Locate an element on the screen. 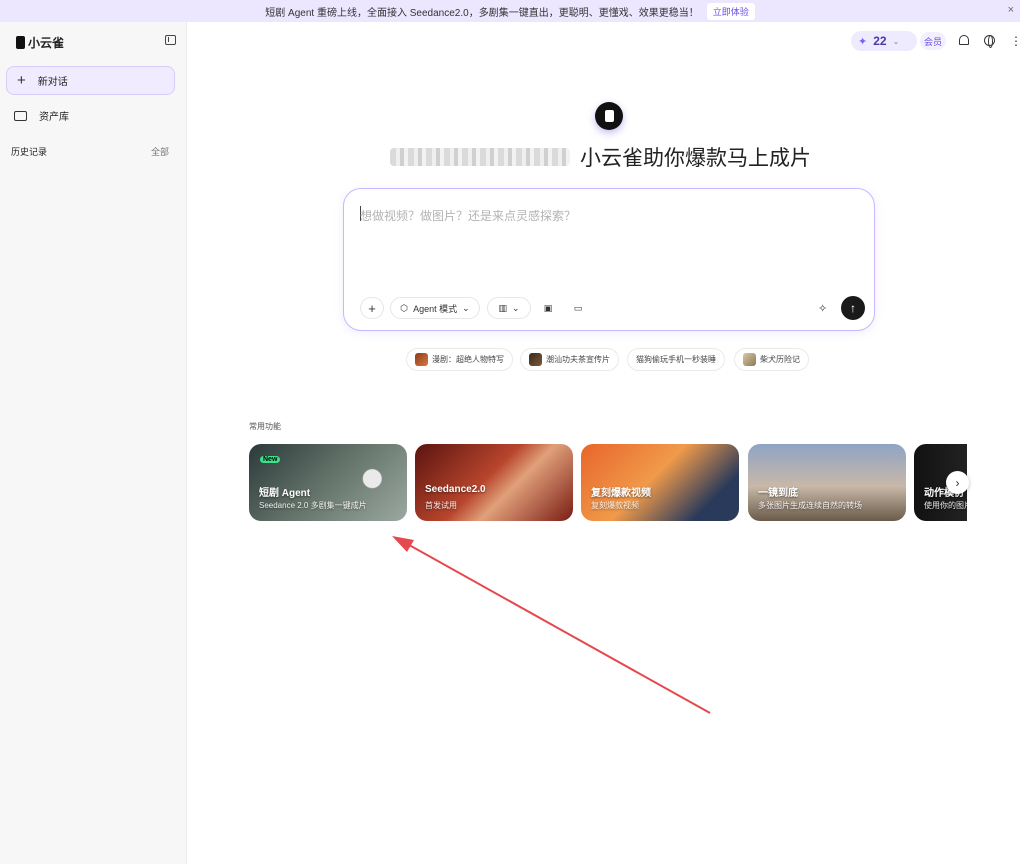  close-icon: × is located at coordinates (1011, 10).